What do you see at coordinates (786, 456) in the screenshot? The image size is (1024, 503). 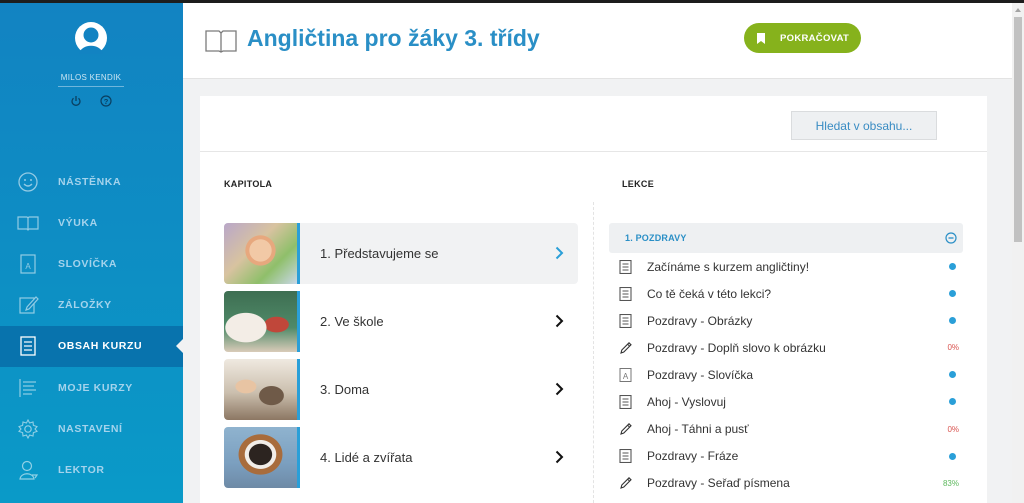 I see `lesson-item: Pozdravy - Fráze` at bounding box center [786, 456].